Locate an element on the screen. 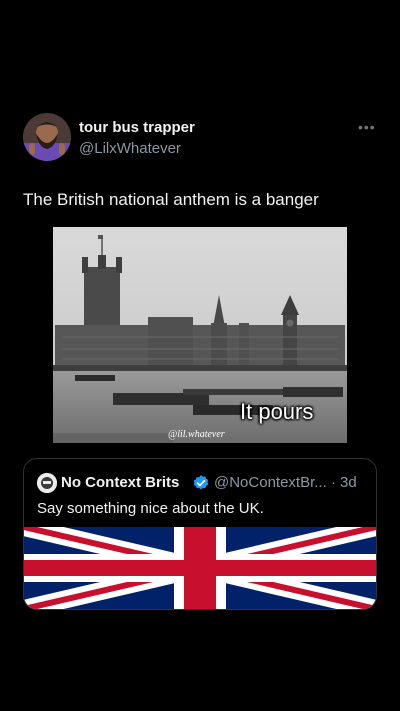 This screenshot has height=711, width=400. media-caption: It pours is located at coordinates (277, 411).